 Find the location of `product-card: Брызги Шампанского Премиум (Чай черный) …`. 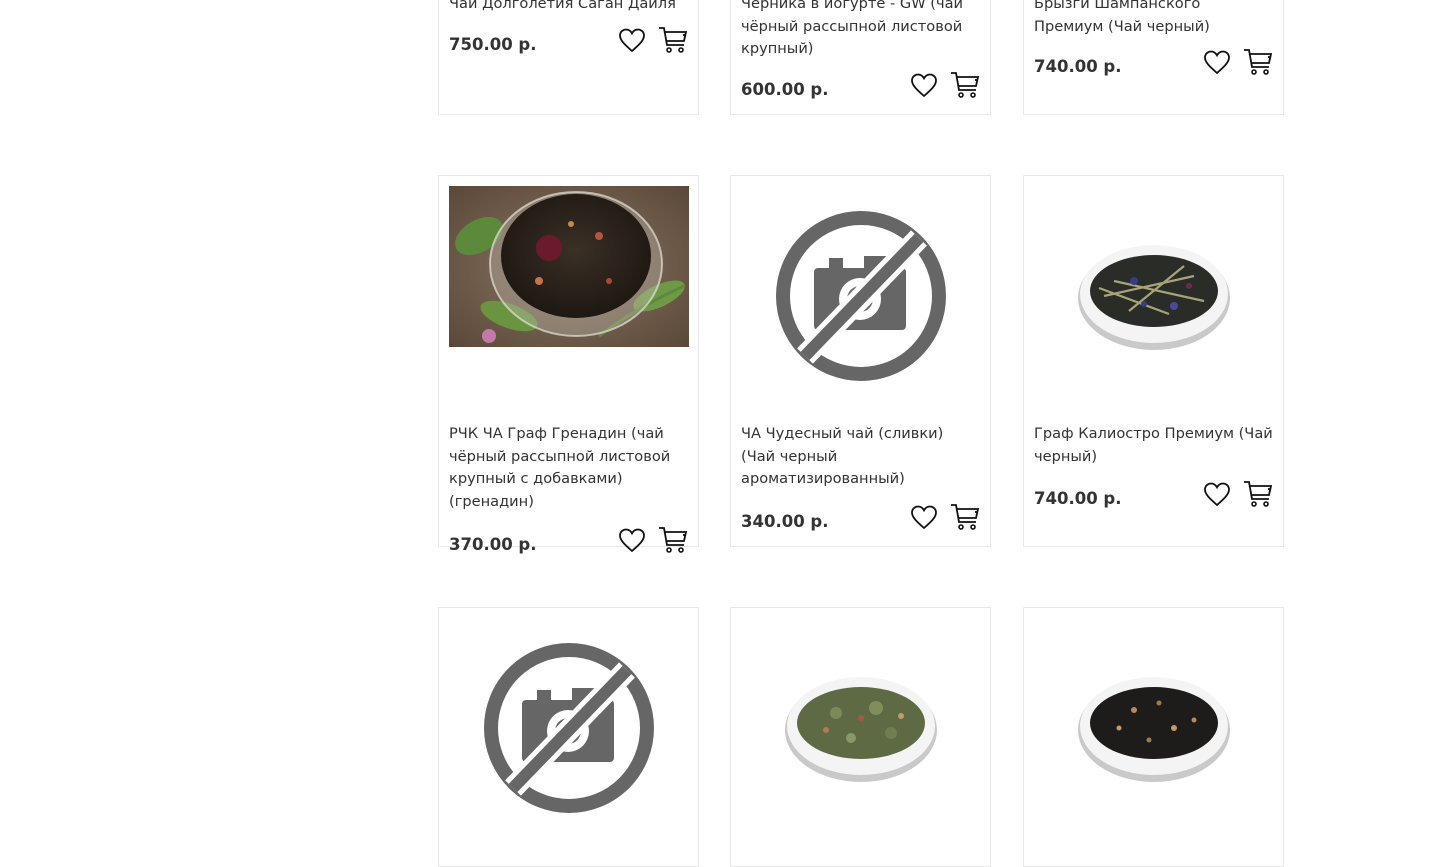

product-card: Брызги Шампанского Премиум (Чай черный) … is located at coordinates (1153, 57).